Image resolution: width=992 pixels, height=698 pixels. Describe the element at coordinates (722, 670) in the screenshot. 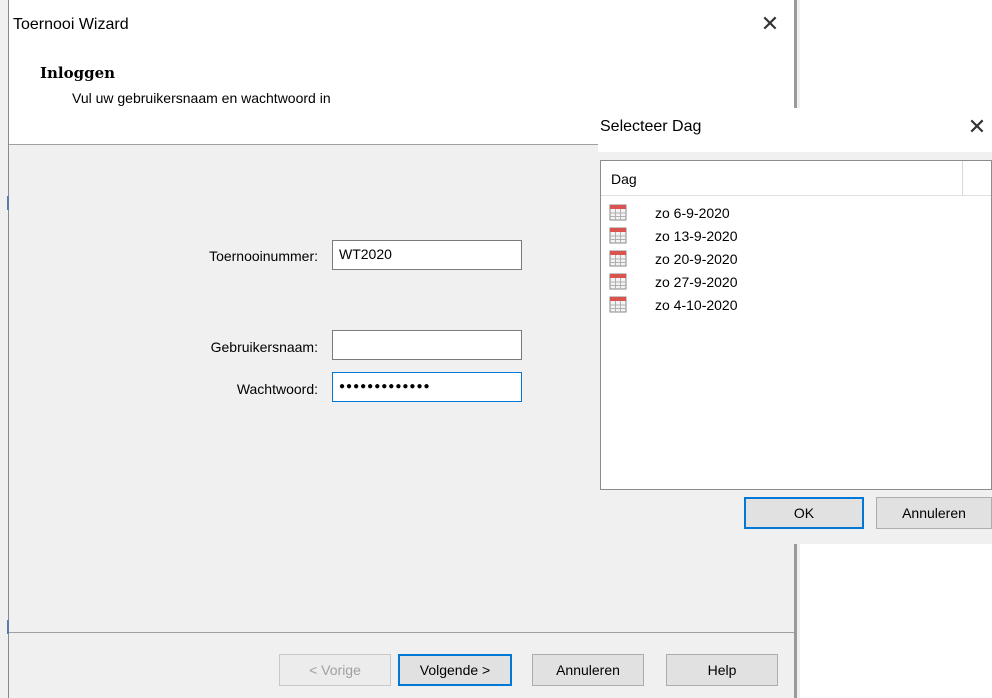

I see `help-button: Help` at that location.